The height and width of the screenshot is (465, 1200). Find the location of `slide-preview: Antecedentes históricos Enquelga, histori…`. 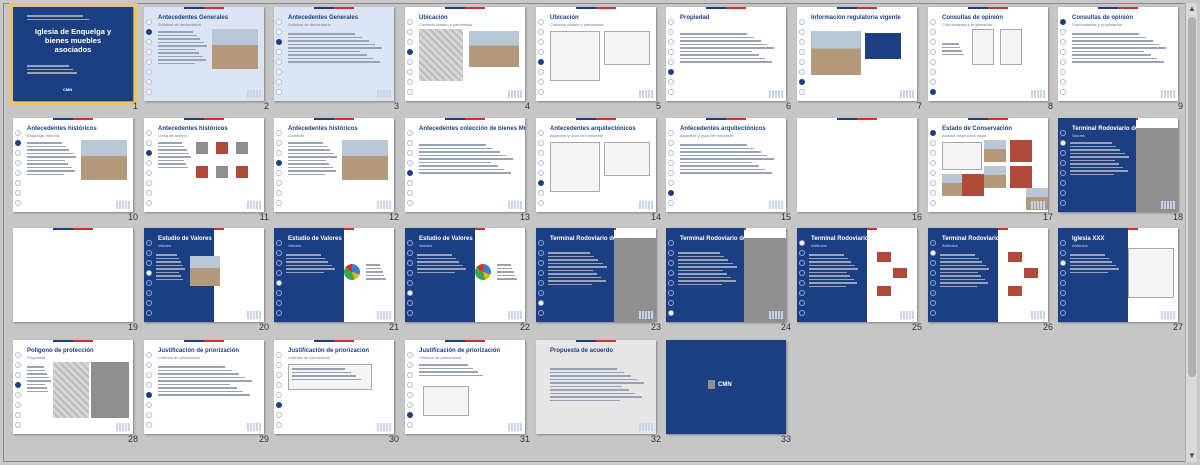

slide-preview: Antecedentes históricos Enquelga, histori… is located at coordinates (73, 165).